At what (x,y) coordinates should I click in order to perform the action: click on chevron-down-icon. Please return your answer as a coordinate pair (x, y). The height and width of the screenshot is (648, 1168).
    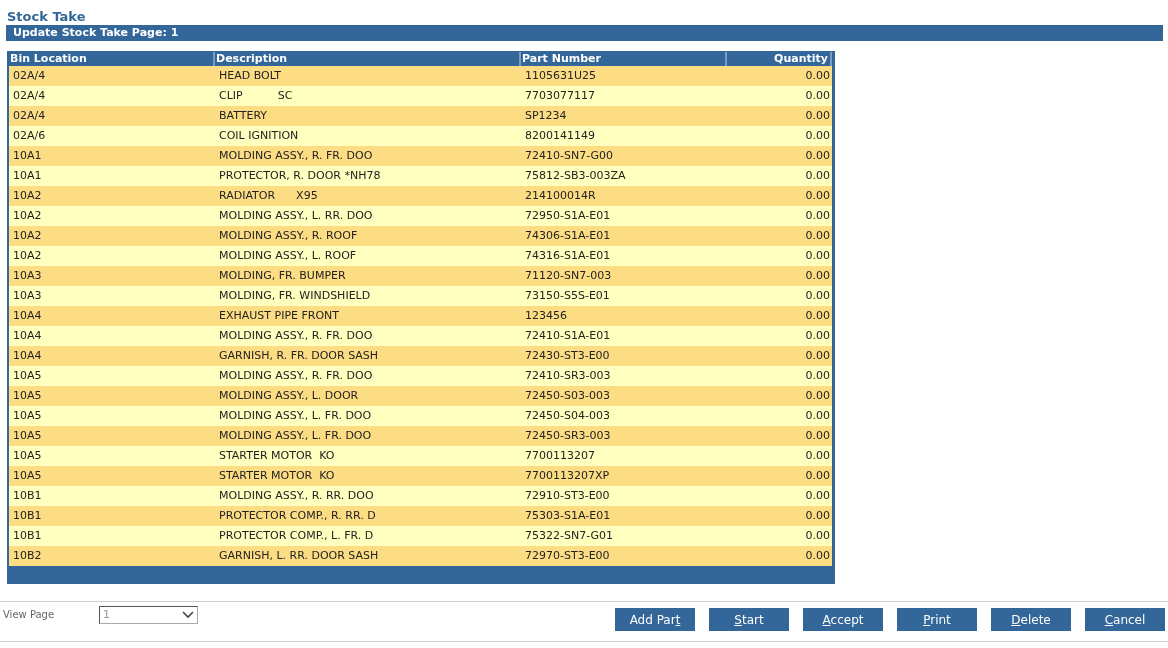
    Looking at the image, I should click on (188, 615).